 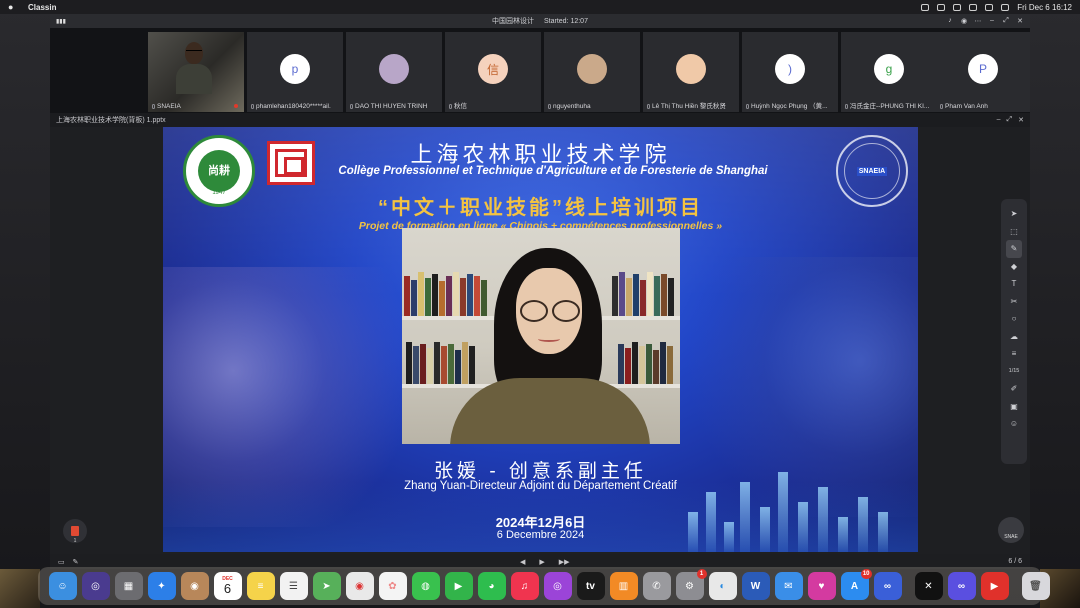 I want to click on screen-record-icon, so click(x=925, y=7).